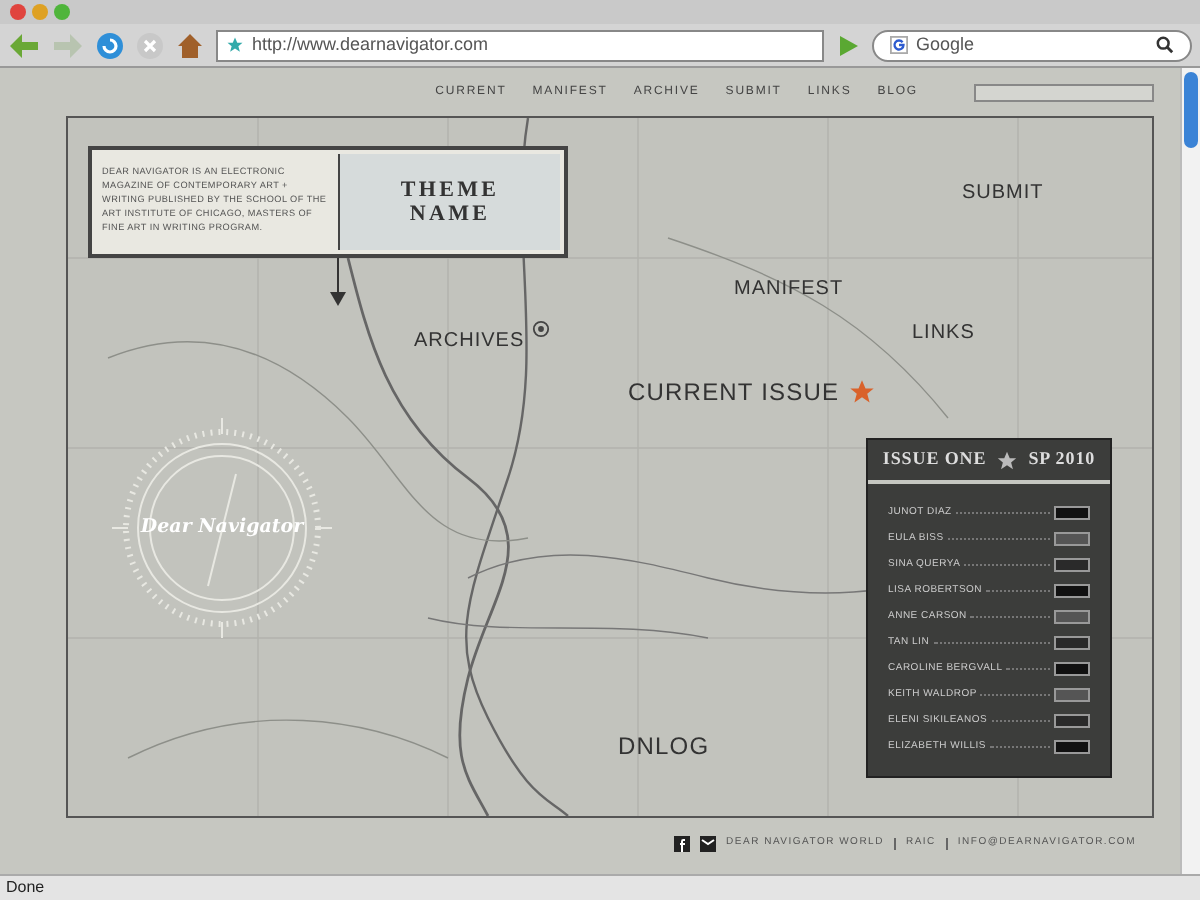 Image resolution: width=1200 pixels, height=900 pixels. What do you see at coordinates (40, 12) in the screenshot?
I see `minimize-icon` at bounding box center [40, 12].